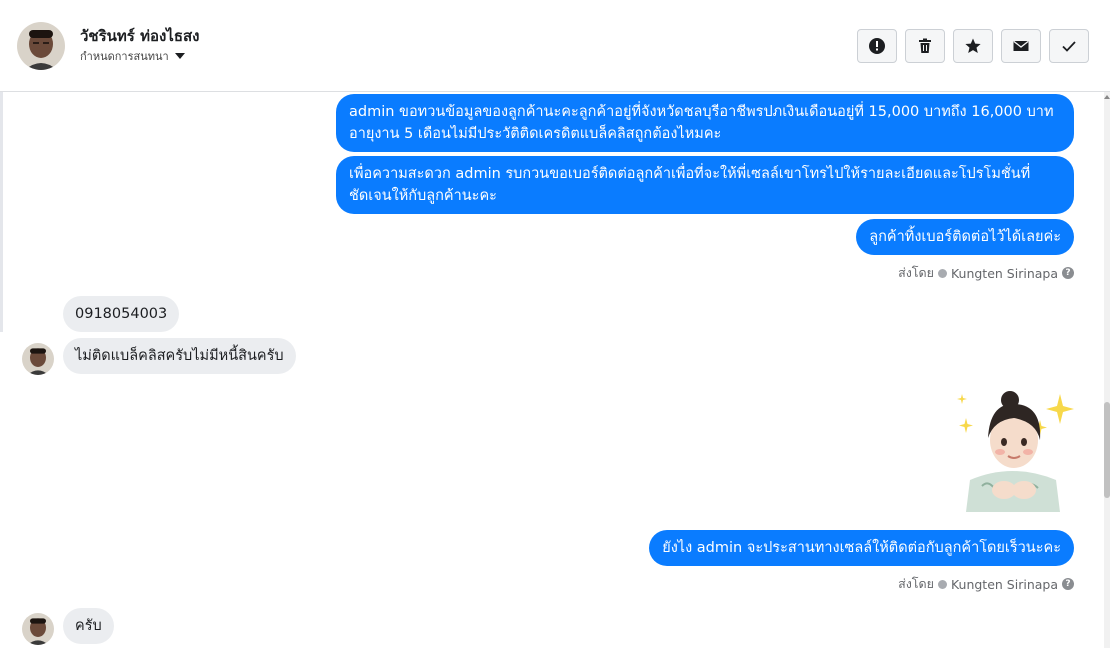 The image size is (1110, 648). I want to click on conversation-schedule-label: กำหนดการสนทนา, so click(124, 56).